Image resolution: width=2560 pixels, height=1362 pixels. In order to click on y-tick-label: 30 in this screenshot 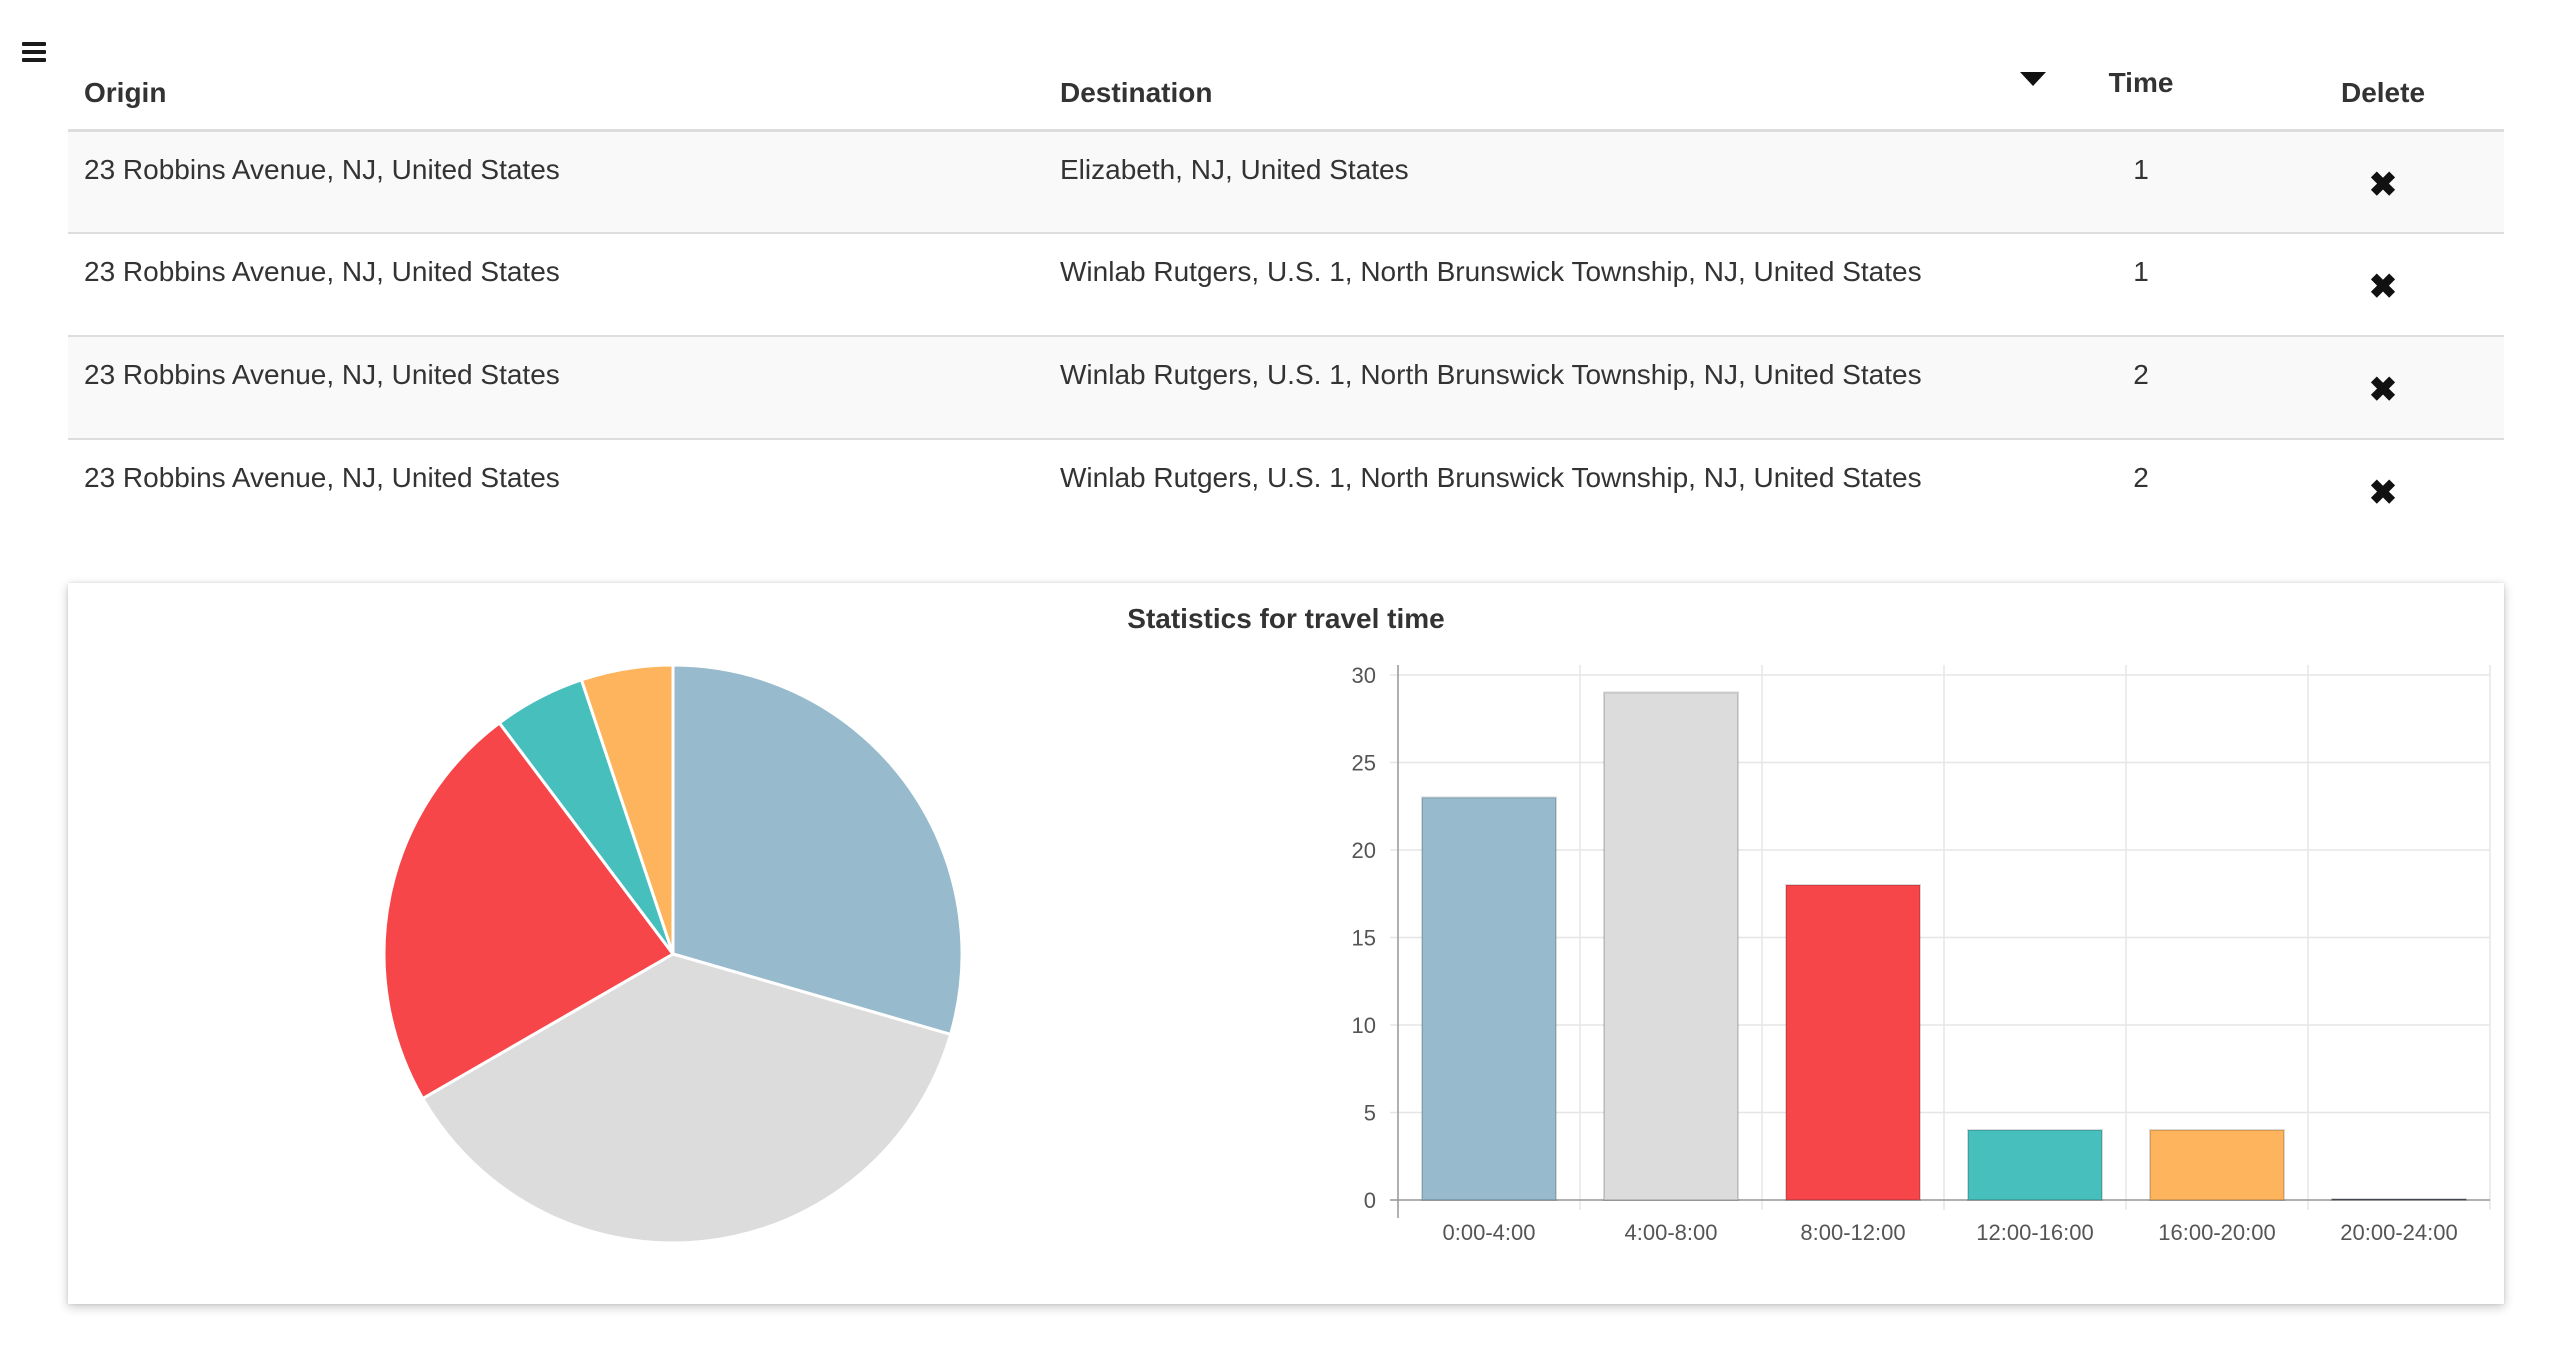, I will do `click(1364, 675)`.